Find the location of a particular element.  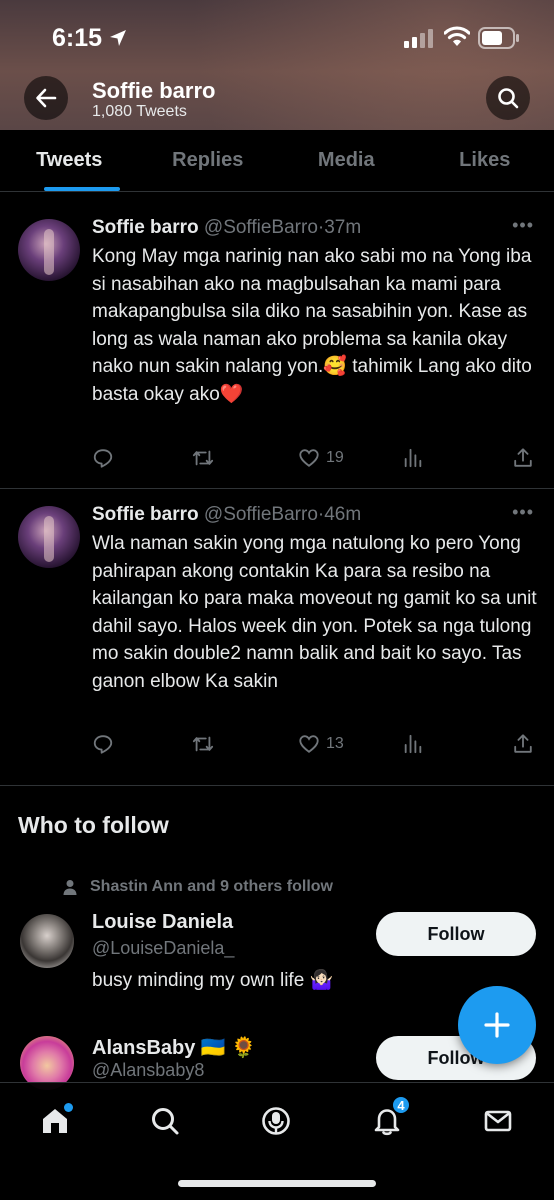

status-time: 6:15 is located at coordinates (77, 38).